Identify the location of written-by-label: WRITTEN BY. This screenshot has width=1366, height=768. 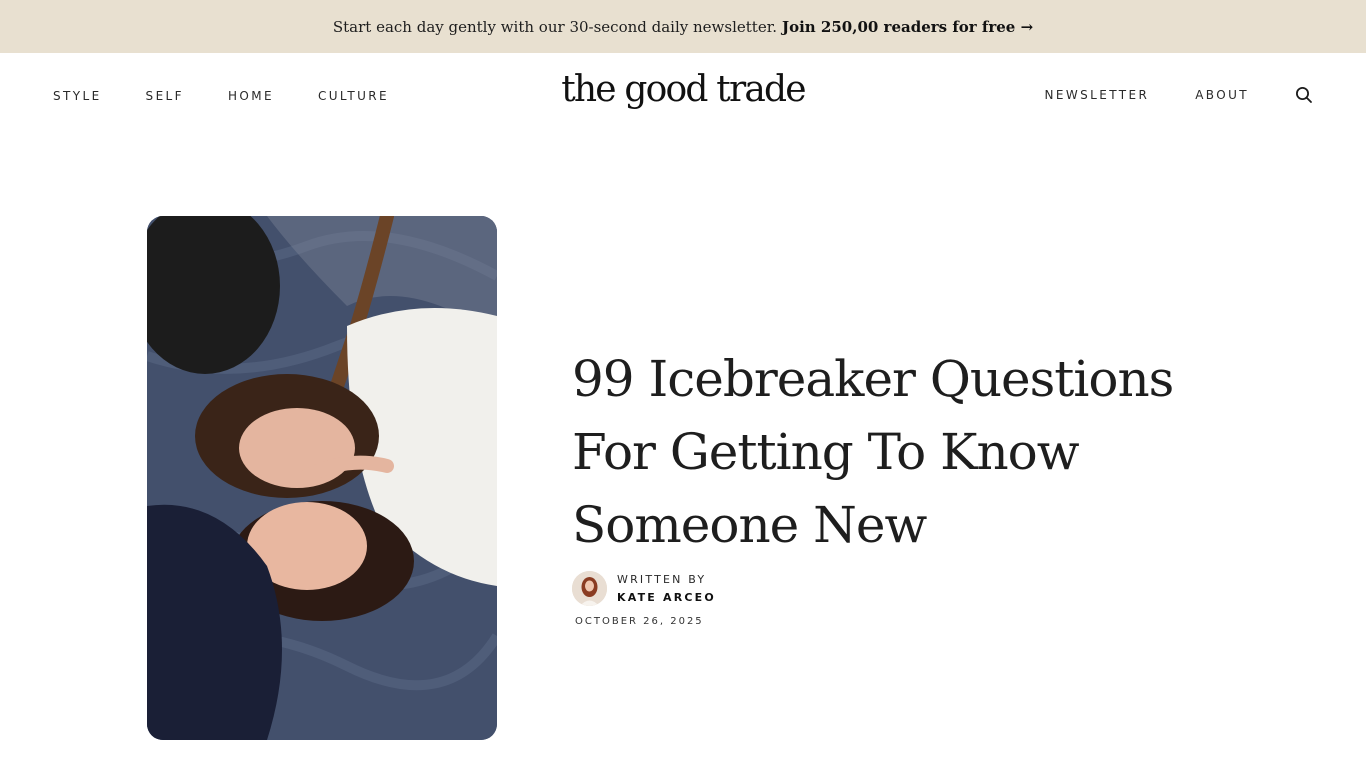
(662, 579).